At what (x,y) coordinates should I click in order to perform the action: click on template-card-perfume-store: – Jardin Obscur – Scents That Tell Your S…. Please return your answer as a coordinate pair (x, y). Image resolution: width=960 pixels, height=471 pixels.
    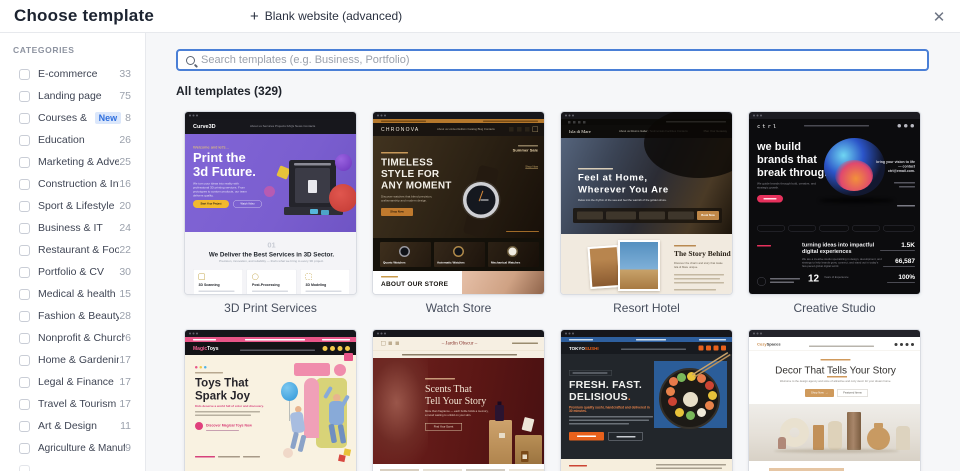
    Looking at the image, I should click on (458, 400).